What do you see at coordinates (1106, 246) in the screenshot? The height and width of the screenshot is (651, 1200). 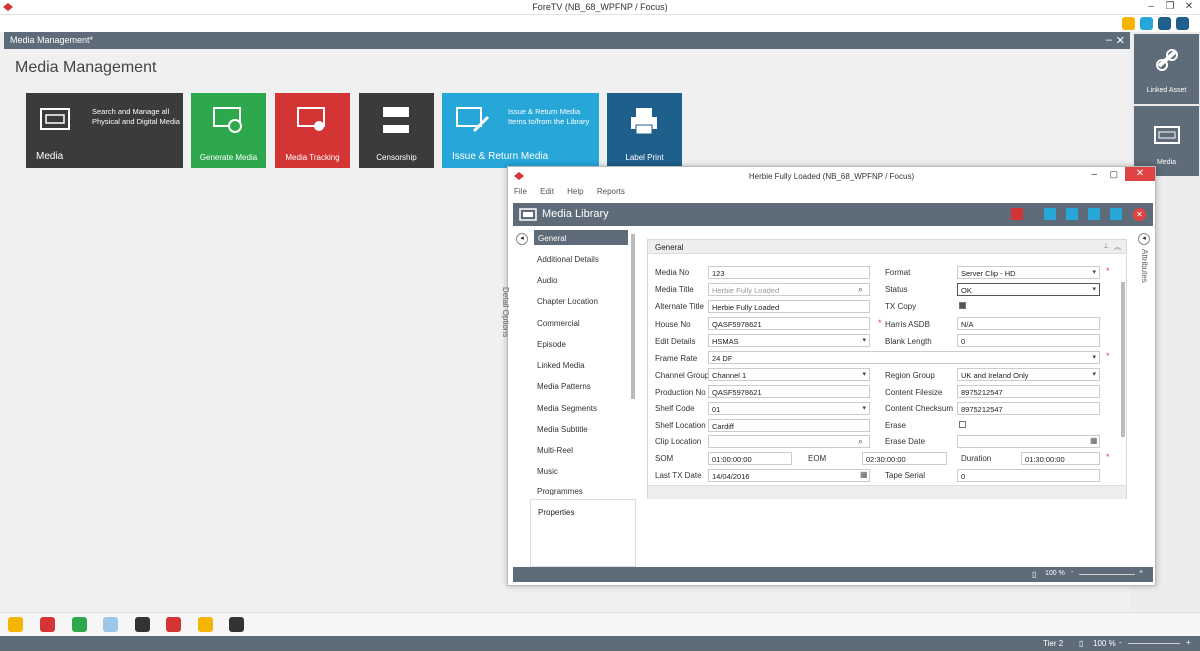 I see `pin-icon: ⊥` at bounding box center [1106, 246].